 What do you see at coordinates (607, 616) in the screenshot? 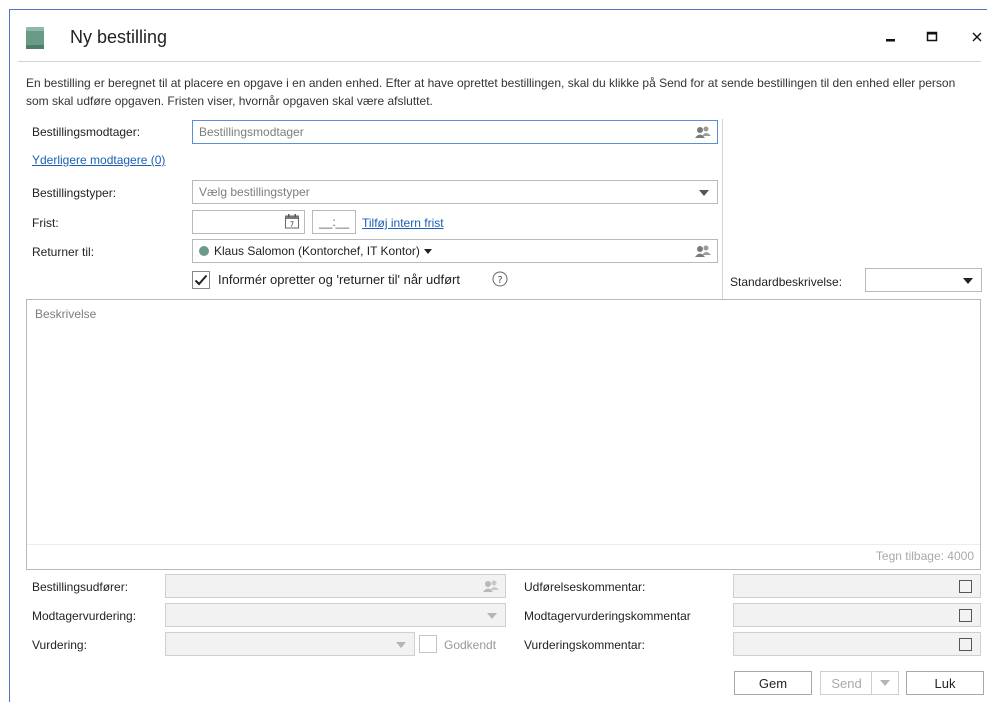
I see `recipient-rating-comment-label: Modtagervurderingskommentar` at bounding box center [607, 616].